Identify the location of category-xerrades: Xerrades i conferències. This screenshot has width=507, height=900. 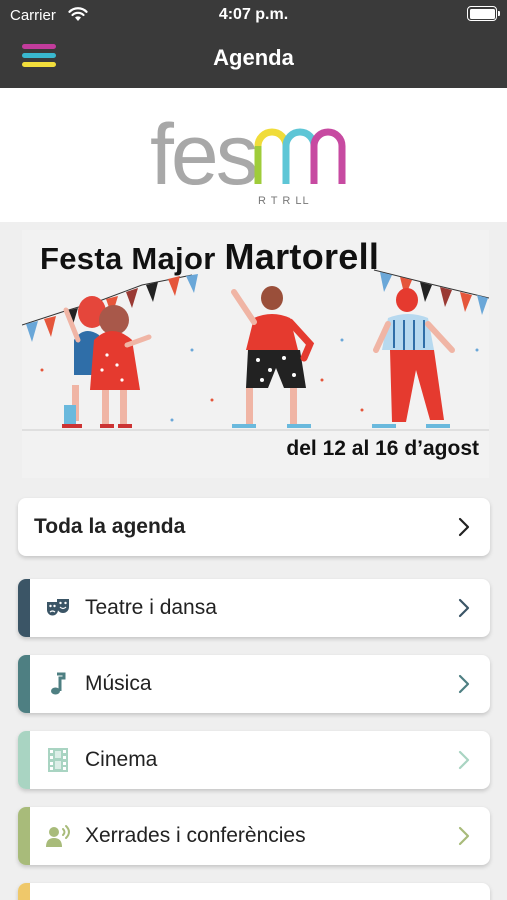
(254, 836).